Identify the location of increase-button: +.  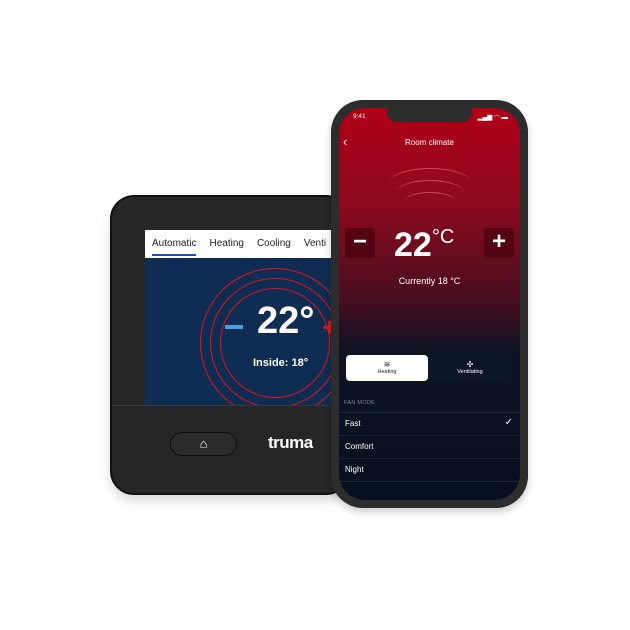
(499, 243).